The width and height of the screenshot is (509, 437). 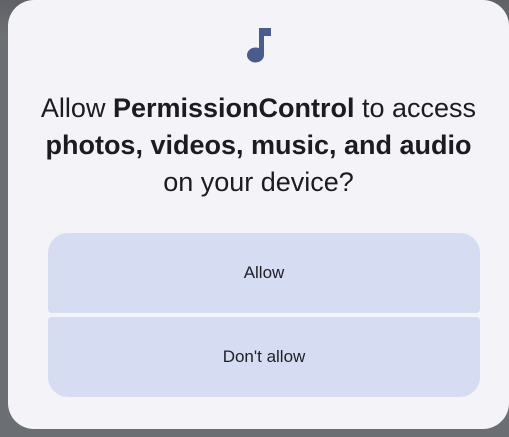 I want to click on media-types: photos, videos, music, and audio, so click(x=258, y=145).